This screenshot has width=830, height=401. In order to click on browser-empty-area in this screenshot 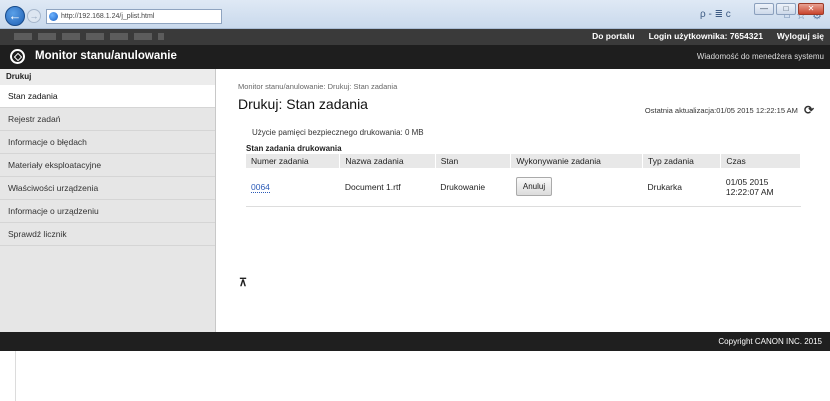, I will do `click(415, 376)`.